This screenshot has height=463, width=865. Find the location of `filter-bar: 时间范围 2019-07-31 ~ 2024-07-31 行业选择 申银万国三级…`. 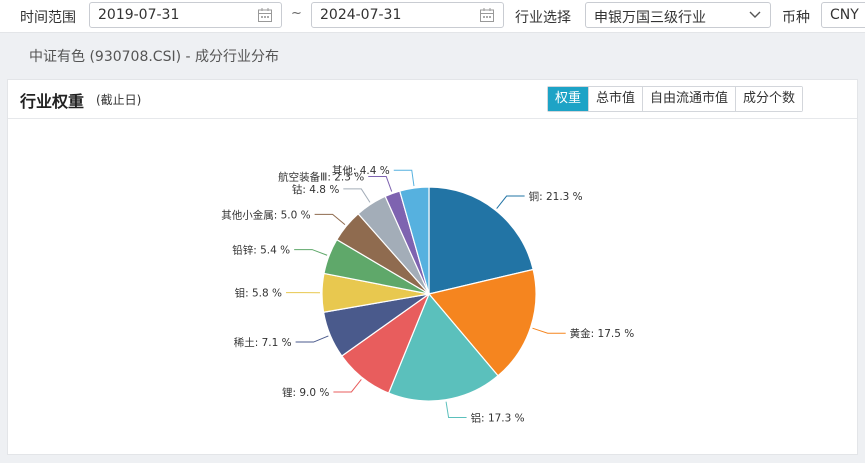

filter-bar: 时间范围 2019-07-31 ~ 2024-07-31 行业选择 申银万国三级… is located at coordinates (432, 16).